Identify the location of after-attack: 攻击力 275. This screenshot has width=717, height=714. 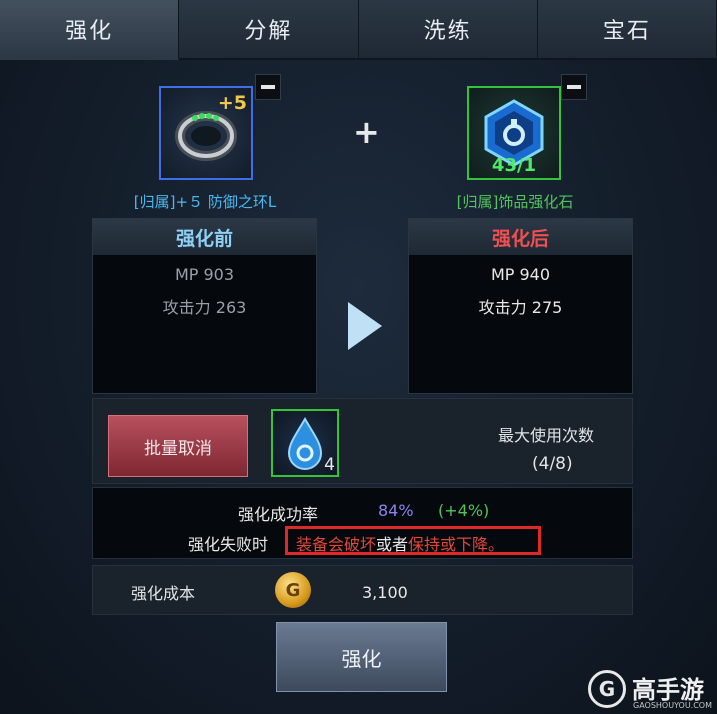
(520, 307).